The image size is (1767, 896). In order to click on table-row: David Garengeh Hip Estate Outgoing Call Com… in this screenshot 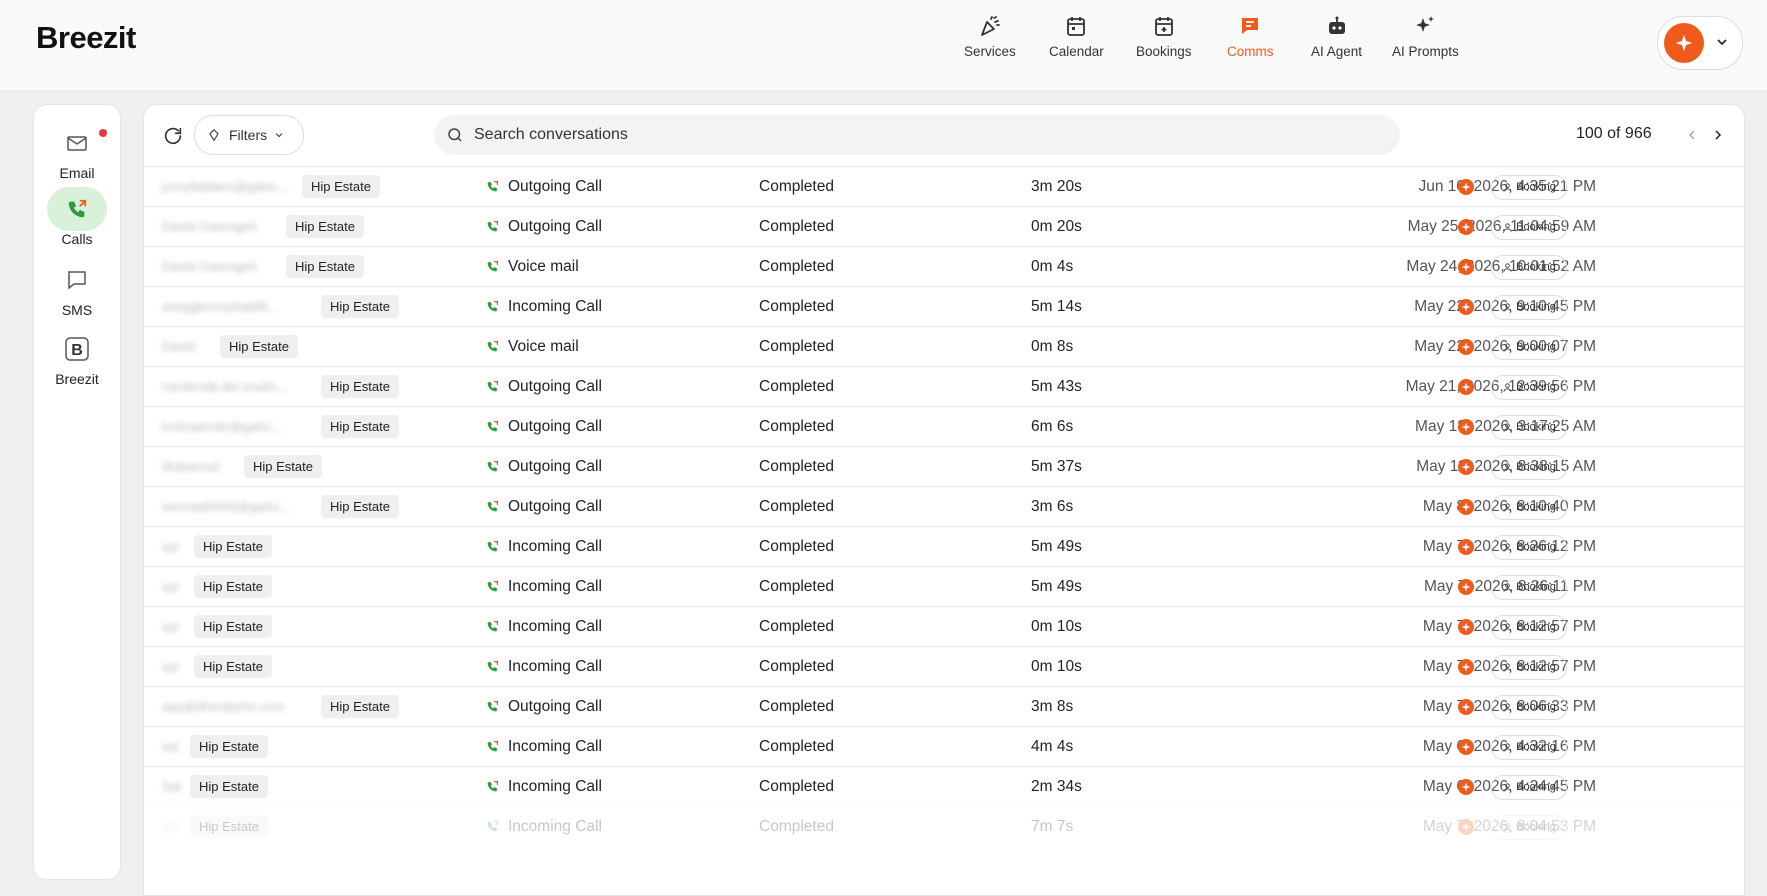, I will do `click(944, 226)`.